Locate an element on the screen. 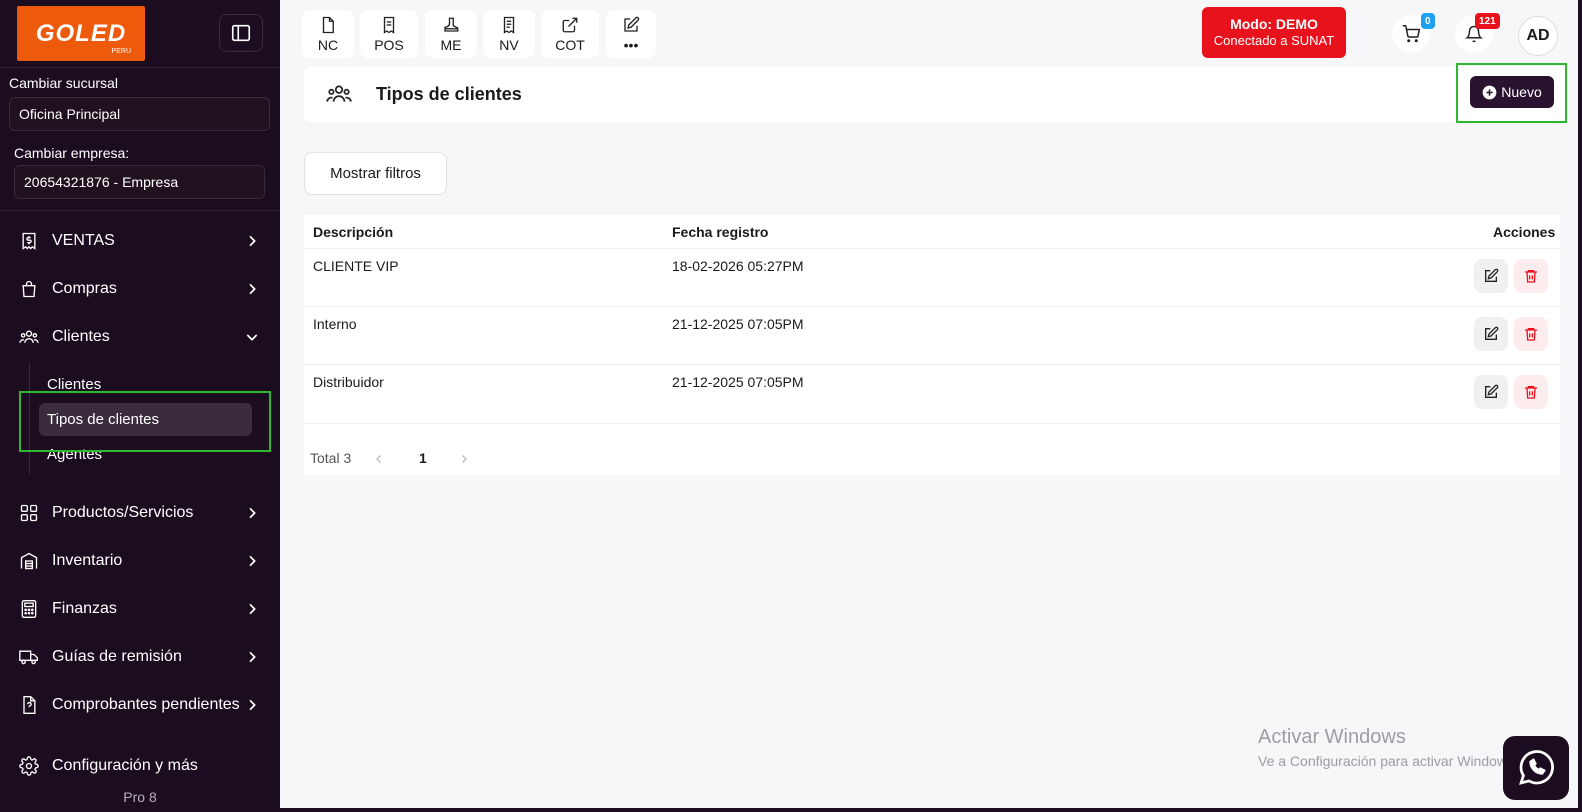 Image resolution: width=1582 pixels, height=812 pixels. company-label: Cambiar empresa: is located at coordinates (72, 153).